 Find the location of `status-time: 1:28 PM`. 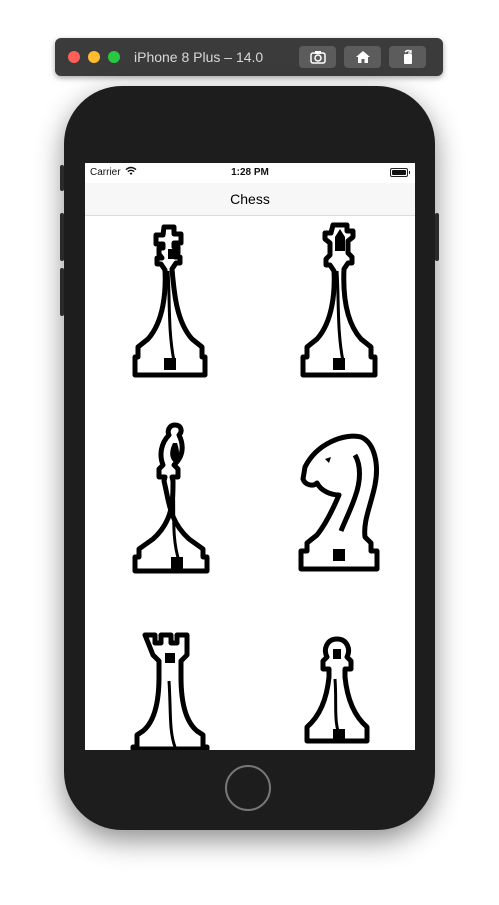

status-time: 1:28 PM is located at coordinates (250, 172).